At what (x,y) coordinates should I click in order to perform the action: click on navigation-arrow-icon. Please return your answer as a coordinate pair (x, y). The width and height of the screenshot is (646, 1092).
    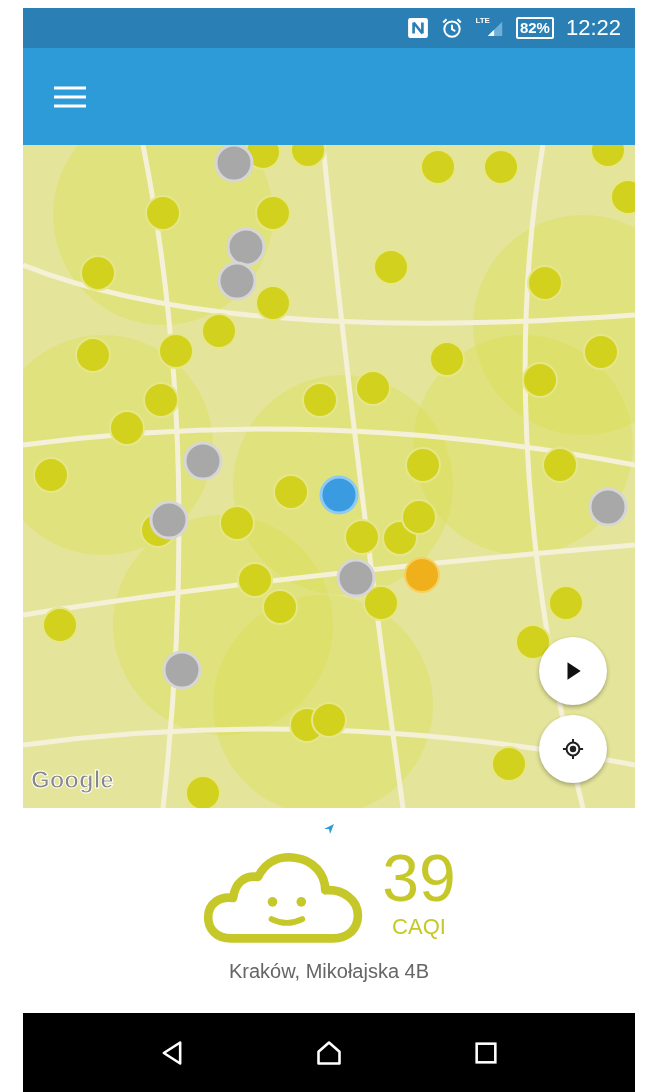
    Looking at the image, I should click on (329, 829).